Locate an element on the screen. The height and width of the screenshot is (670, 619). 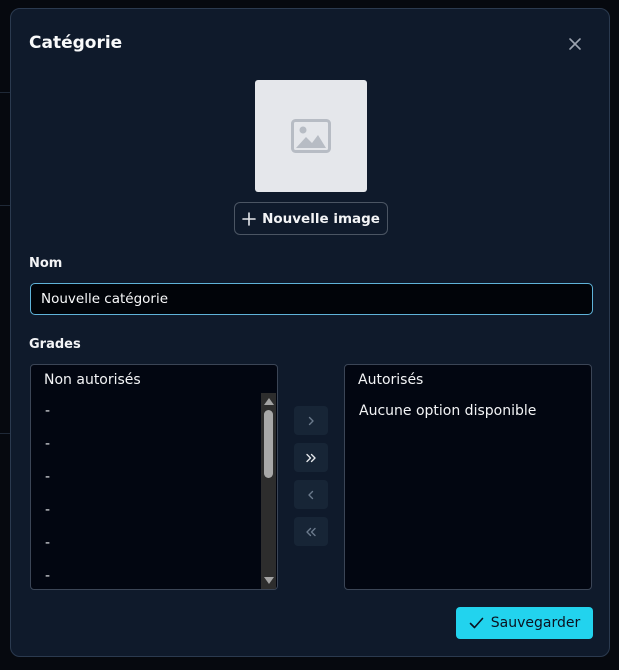
chevron-right-icon is located at coordinates (311, 420).